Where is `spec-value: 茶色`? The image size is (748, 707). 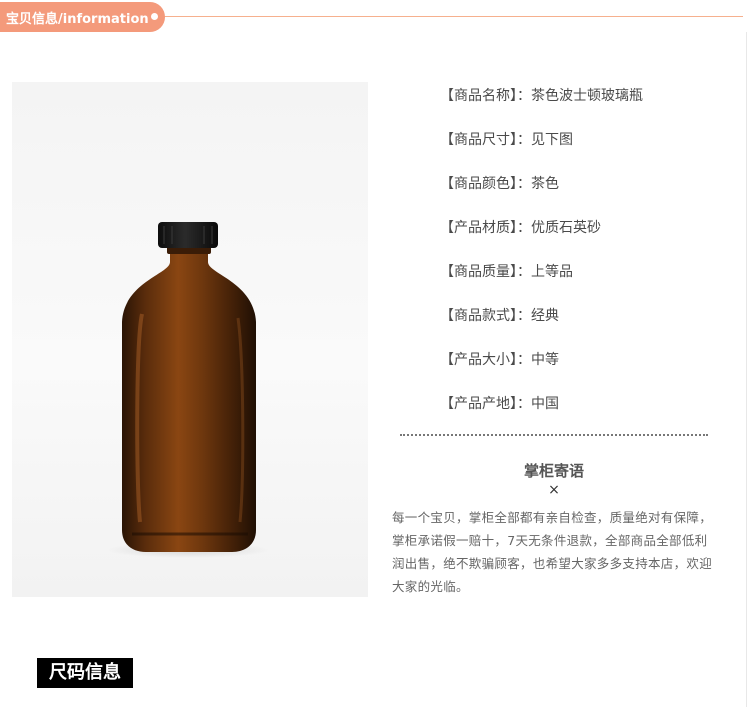
spec-value: 茶色 is located at coordinates (545, 184).